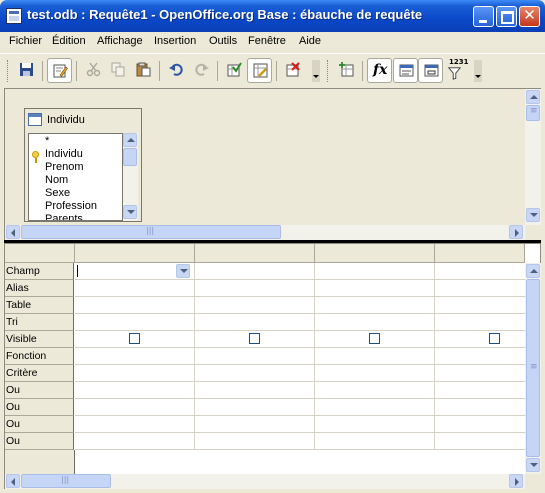  What do you see at coordinates (346, 70) in the screenshot?
I see `add-table-button` at bounding box center [346, 70].